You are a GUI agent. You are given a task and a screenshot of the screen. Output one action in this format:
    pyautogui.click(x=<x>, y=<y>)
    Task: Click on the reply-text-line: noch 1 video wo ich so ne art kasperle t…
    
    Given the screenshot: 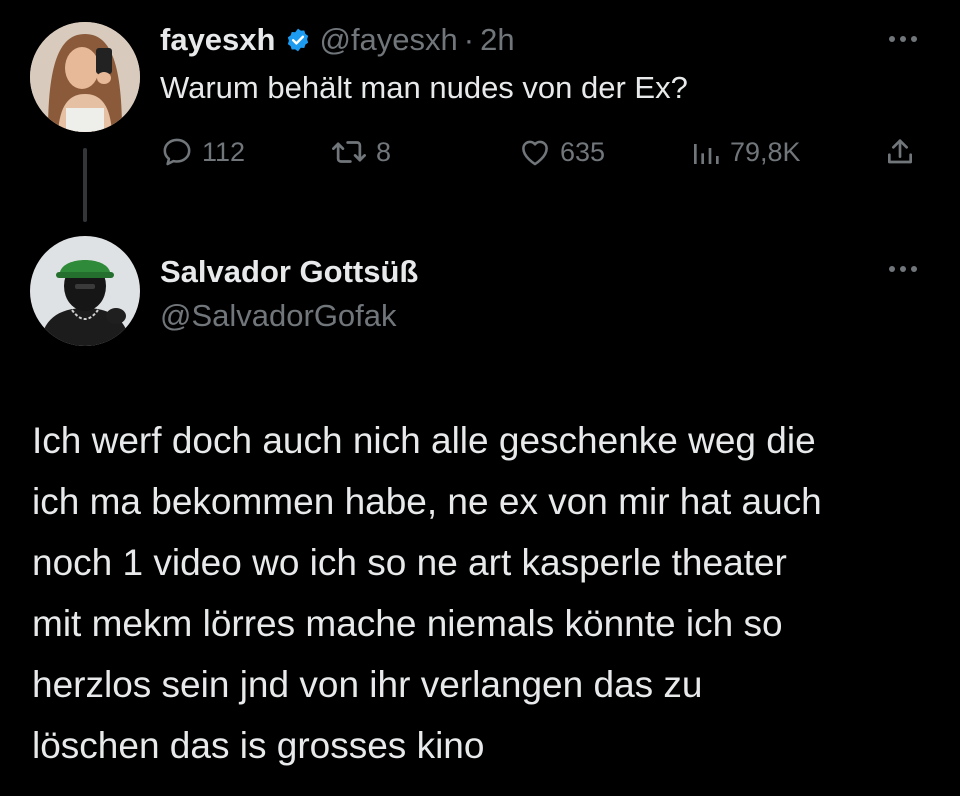 What is the action you would take?
    pyautogui.click(x=409, y=562)
    